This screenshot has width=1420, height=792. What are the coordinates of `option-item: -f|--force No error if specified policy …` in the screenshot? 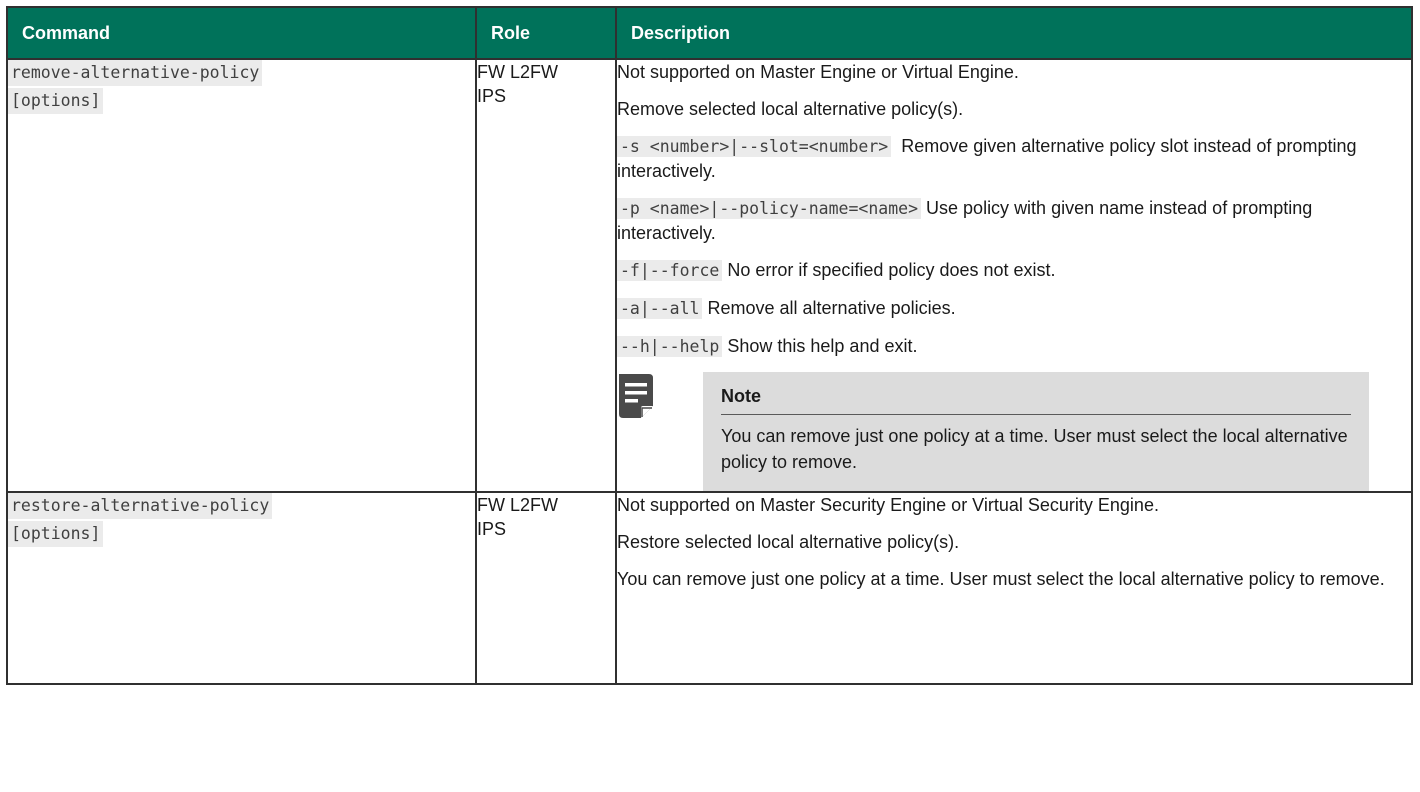 It's located at (1014, 270).